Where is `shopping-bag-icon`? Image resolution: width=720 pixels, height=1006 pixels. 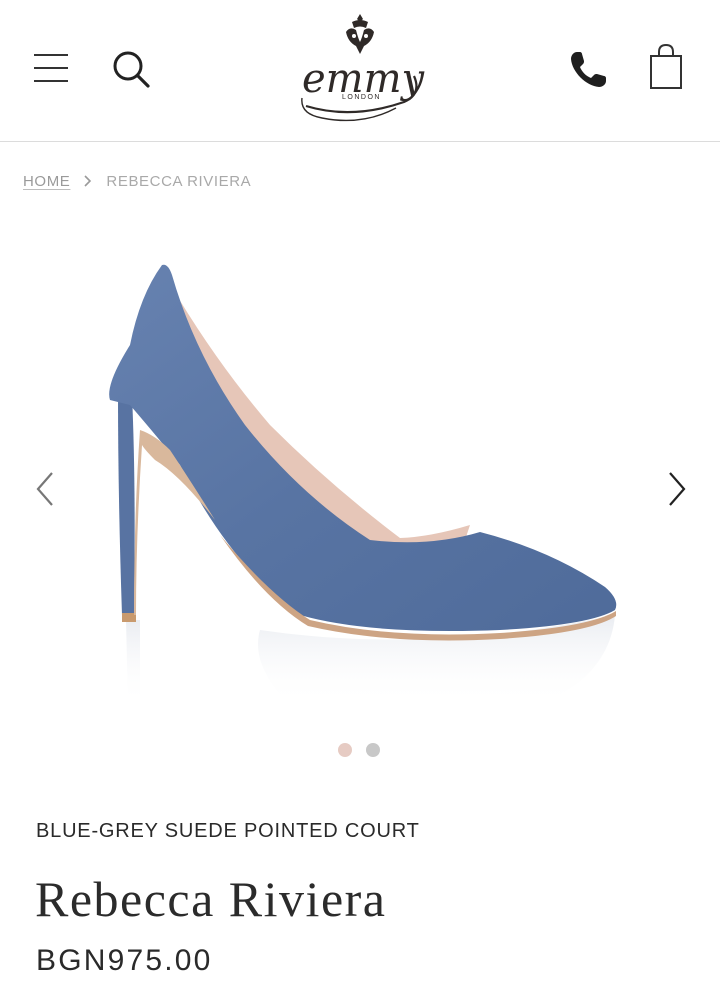 shopping-bag-icon is located at coordinates (666, 67).